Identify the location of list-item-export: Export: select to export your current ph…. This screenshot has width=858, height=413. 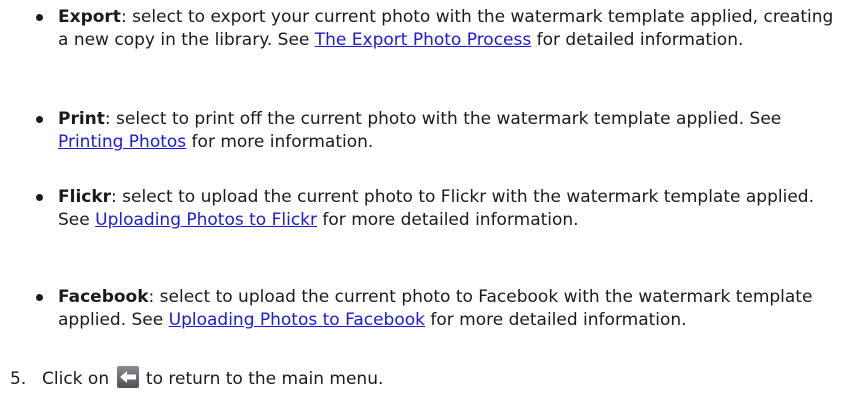
(437, 29).